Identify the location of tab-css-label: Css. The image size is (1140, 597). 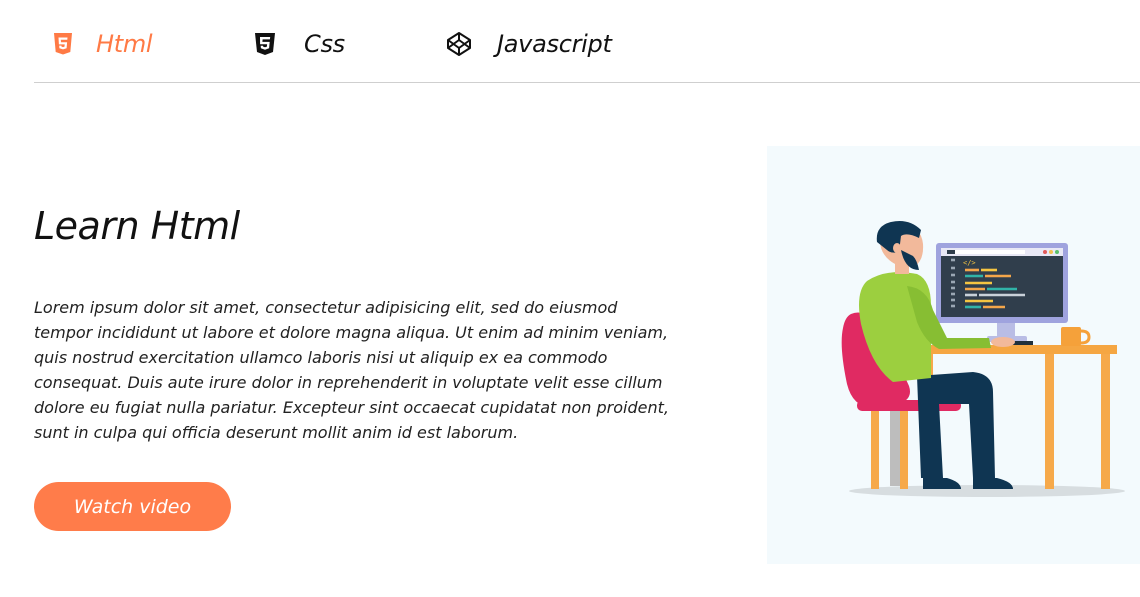
(324, 44).